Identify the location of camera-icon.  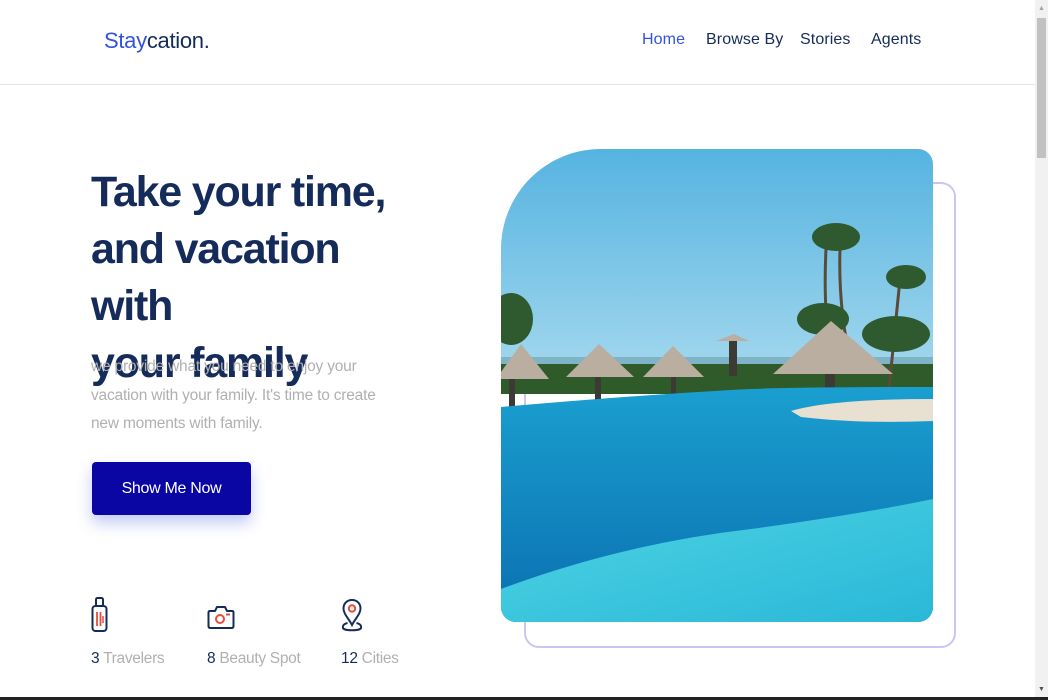
(221, 619).